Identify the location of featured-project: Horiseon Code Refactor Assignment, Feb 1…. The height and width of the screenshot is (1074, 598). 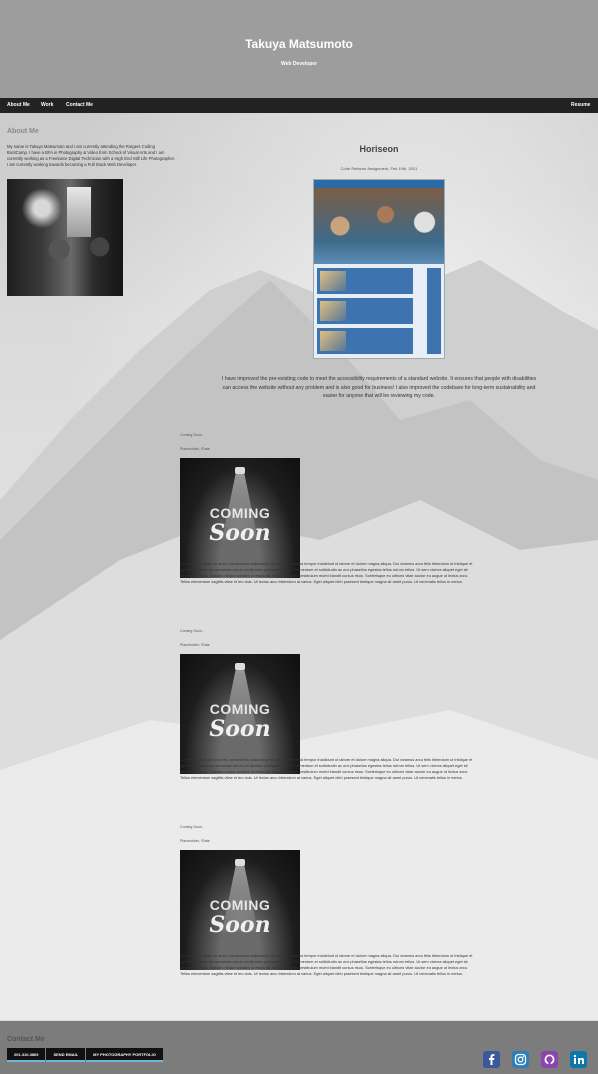
(379, 157).